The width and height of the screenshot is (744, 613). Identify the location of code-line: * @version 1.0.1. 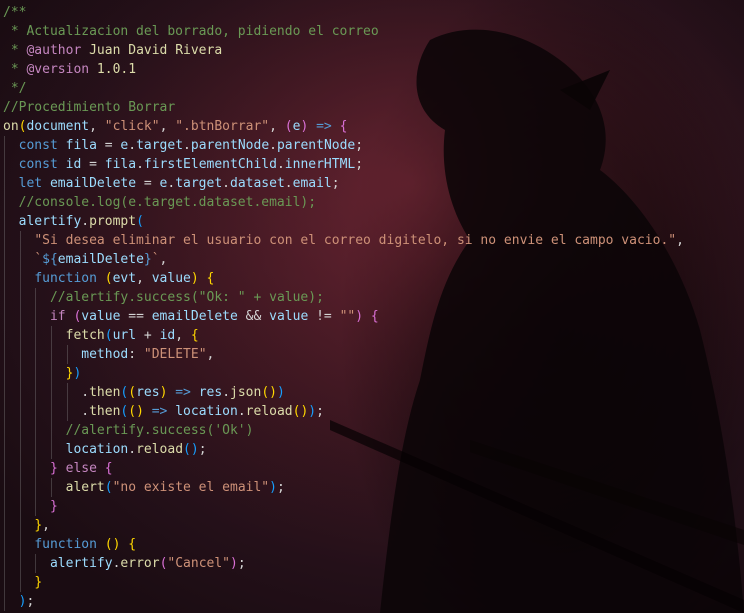
(373, 69).